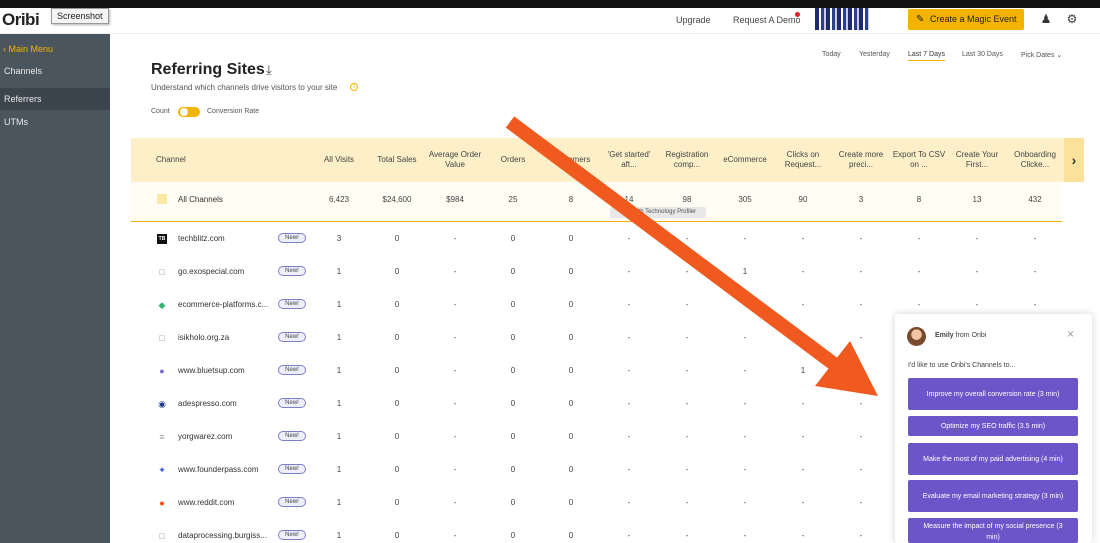  What do you see at coordinates (966, 19) in the screenshot?
I see `create-magic-event-button: ✎ Create a Magic Event` at bounding box center [966, 19].